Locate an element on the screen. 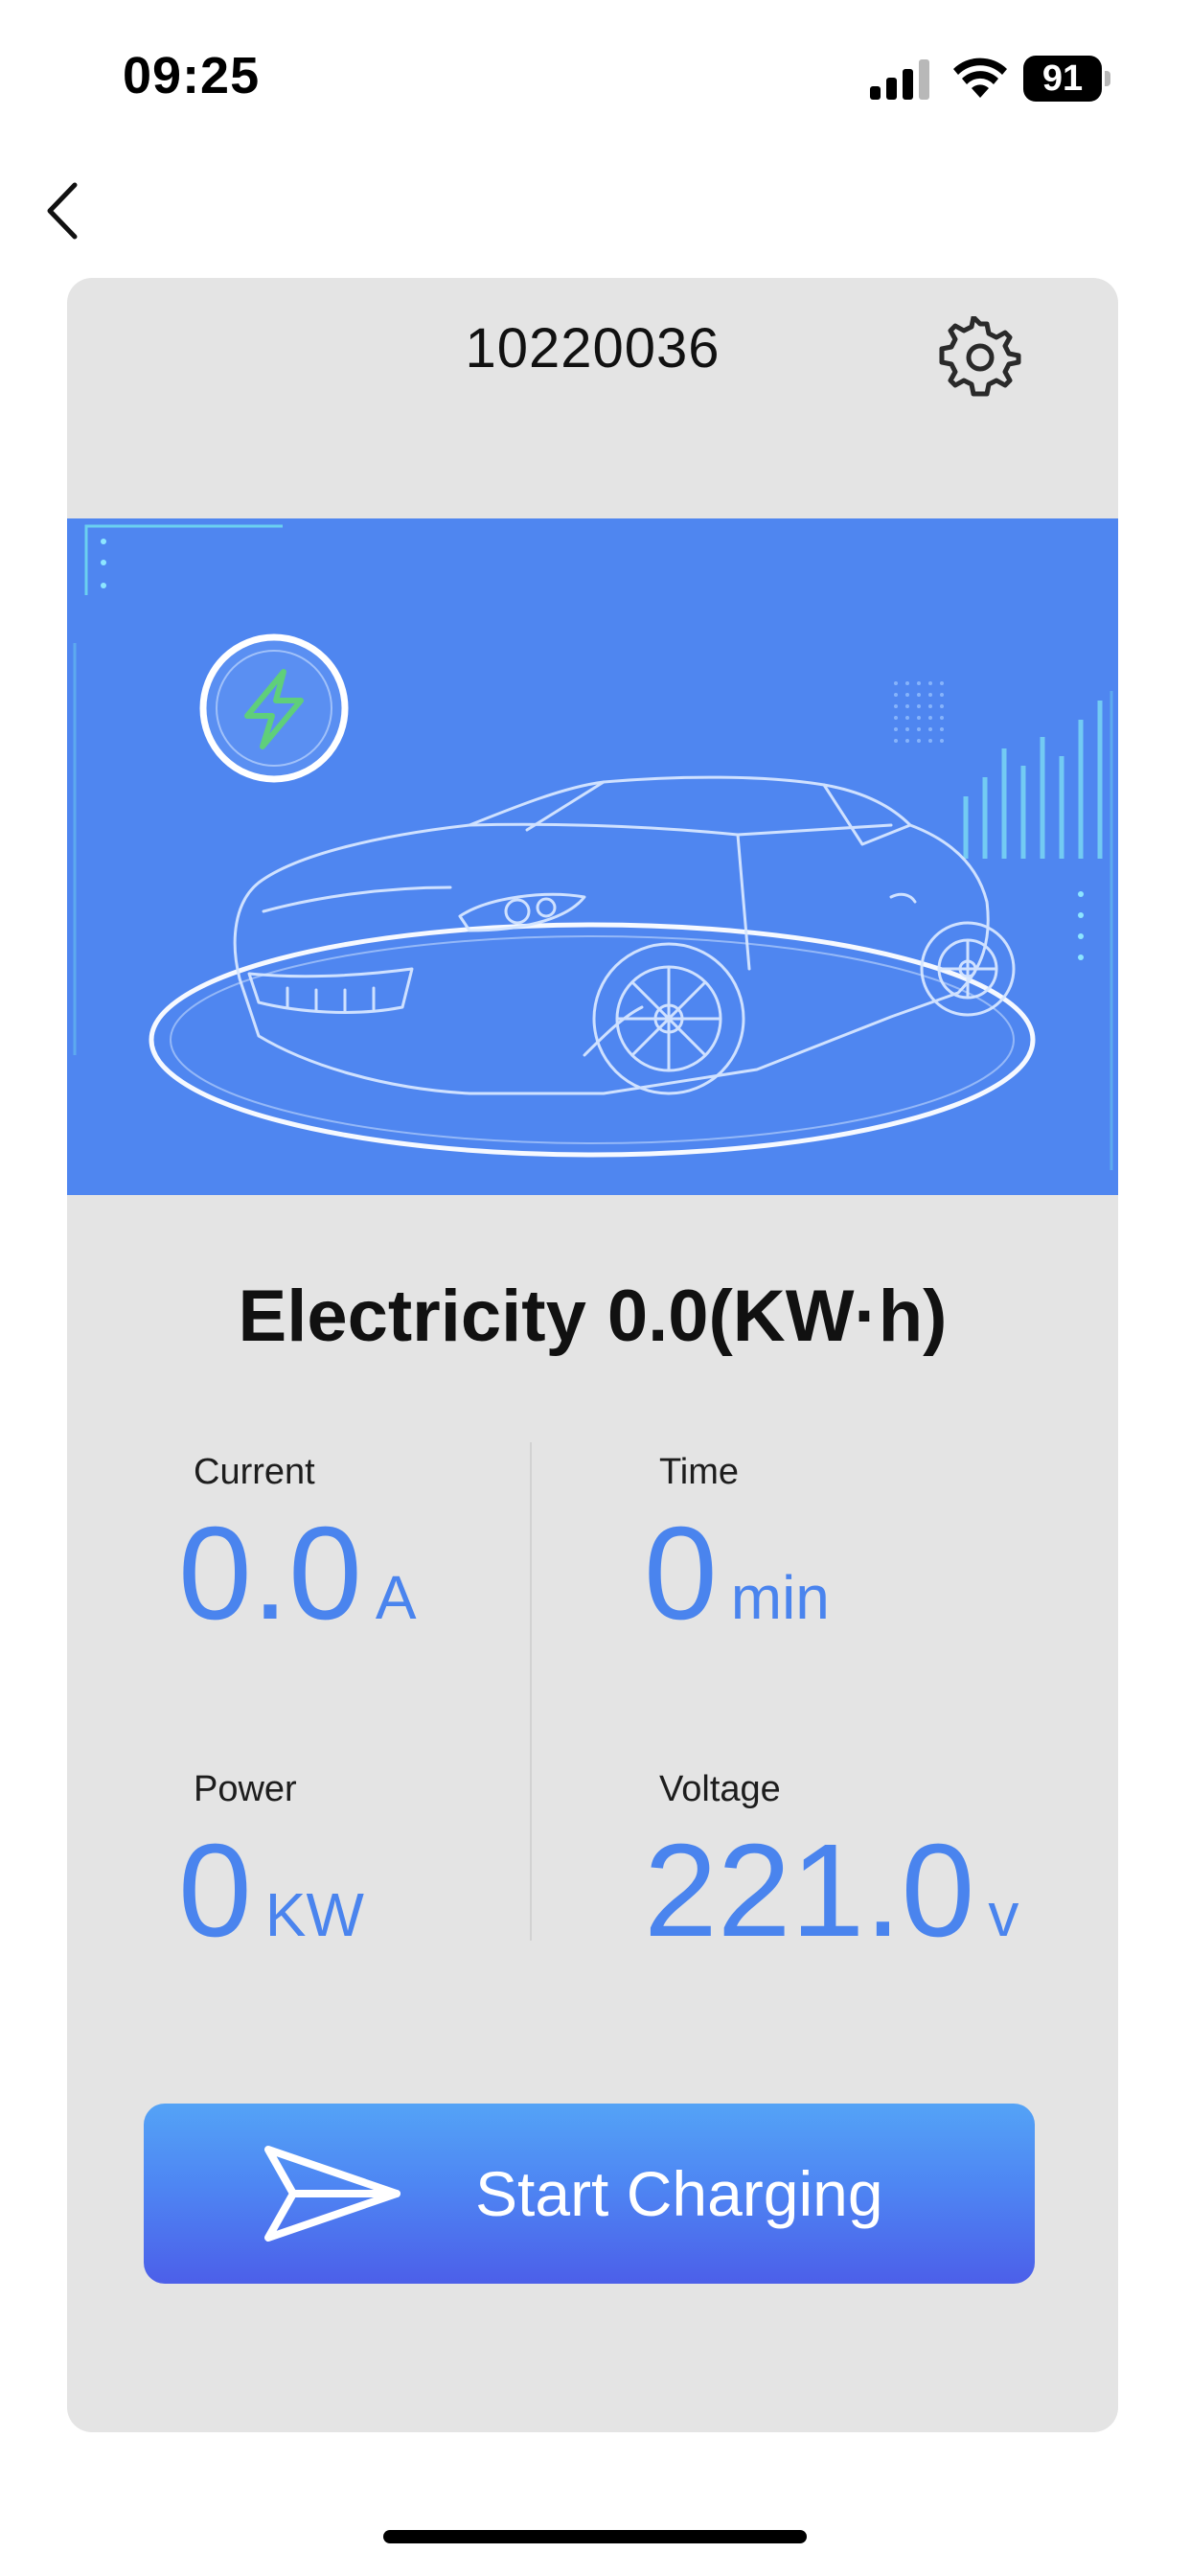  metric-time-label: Time is located at coordinates (700, 1472).